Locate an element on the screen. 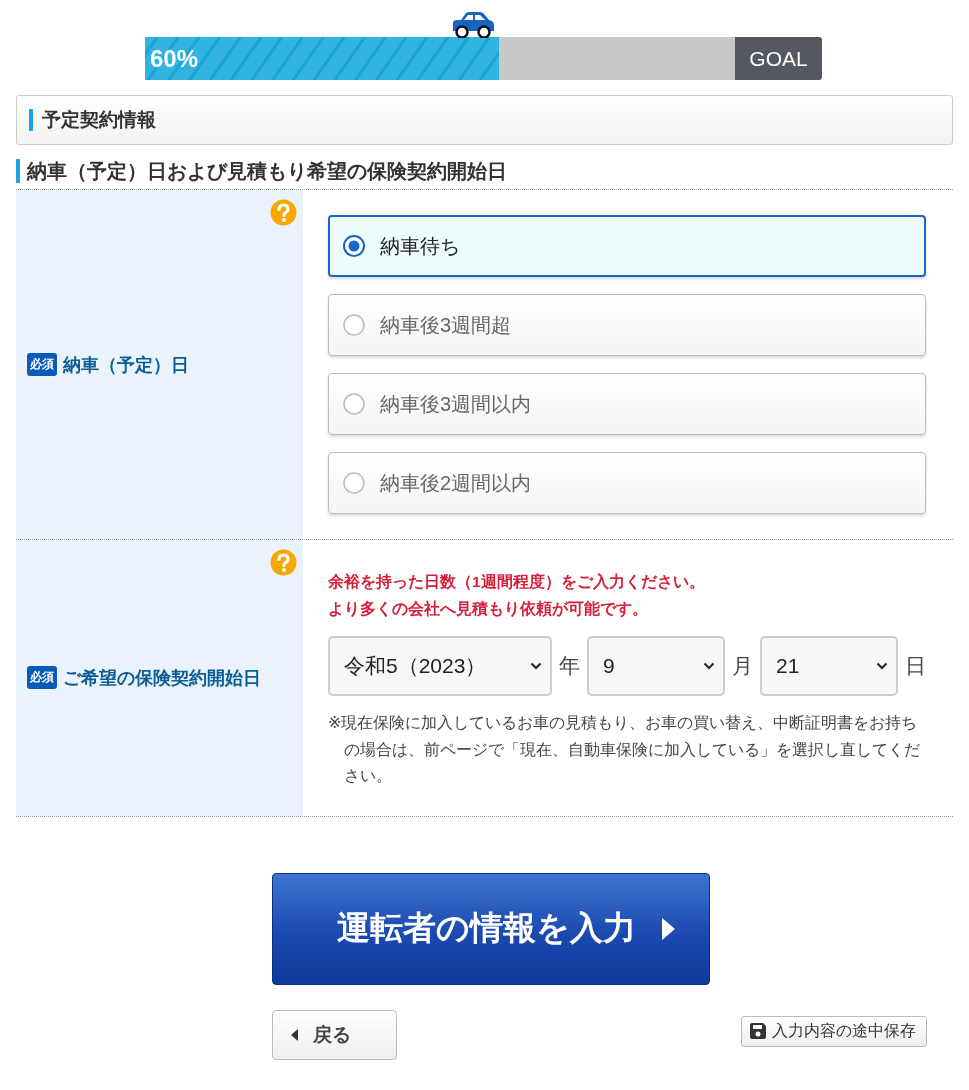 The height and width of the screenshot is (1090, 969). notice-text: 余裕を持った日数（1週間程度）をご入力ください。 is located at coordinates (516, 582).